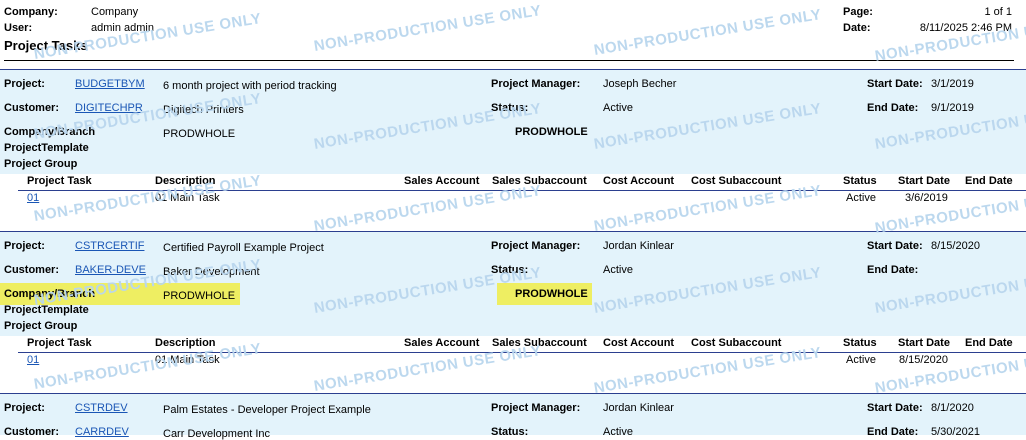  Describe the element at coordinates (857, 28) in the screenshot. I see `date-label: Date:` at that location.